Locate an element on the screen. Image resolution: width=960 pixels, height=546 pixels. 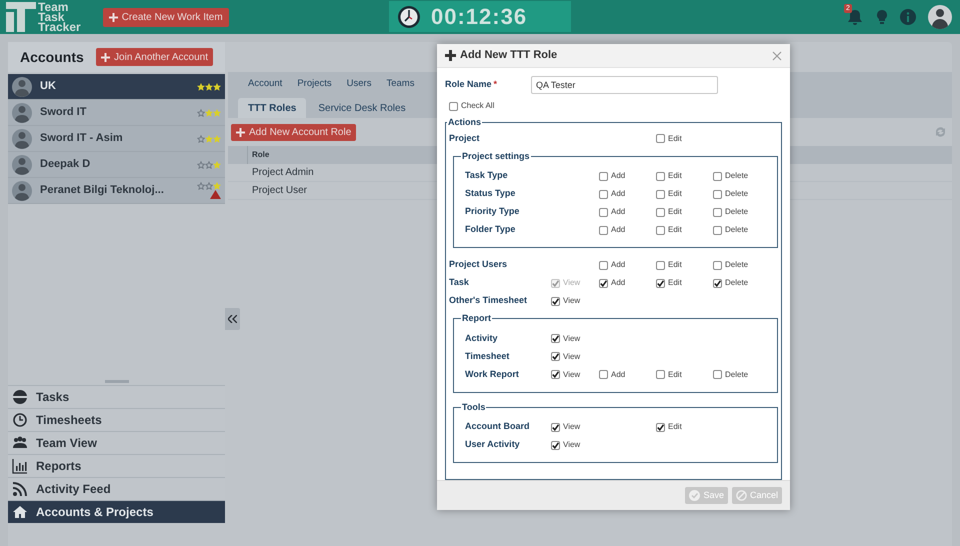
bell-icon is located at coordinates (855, 17).